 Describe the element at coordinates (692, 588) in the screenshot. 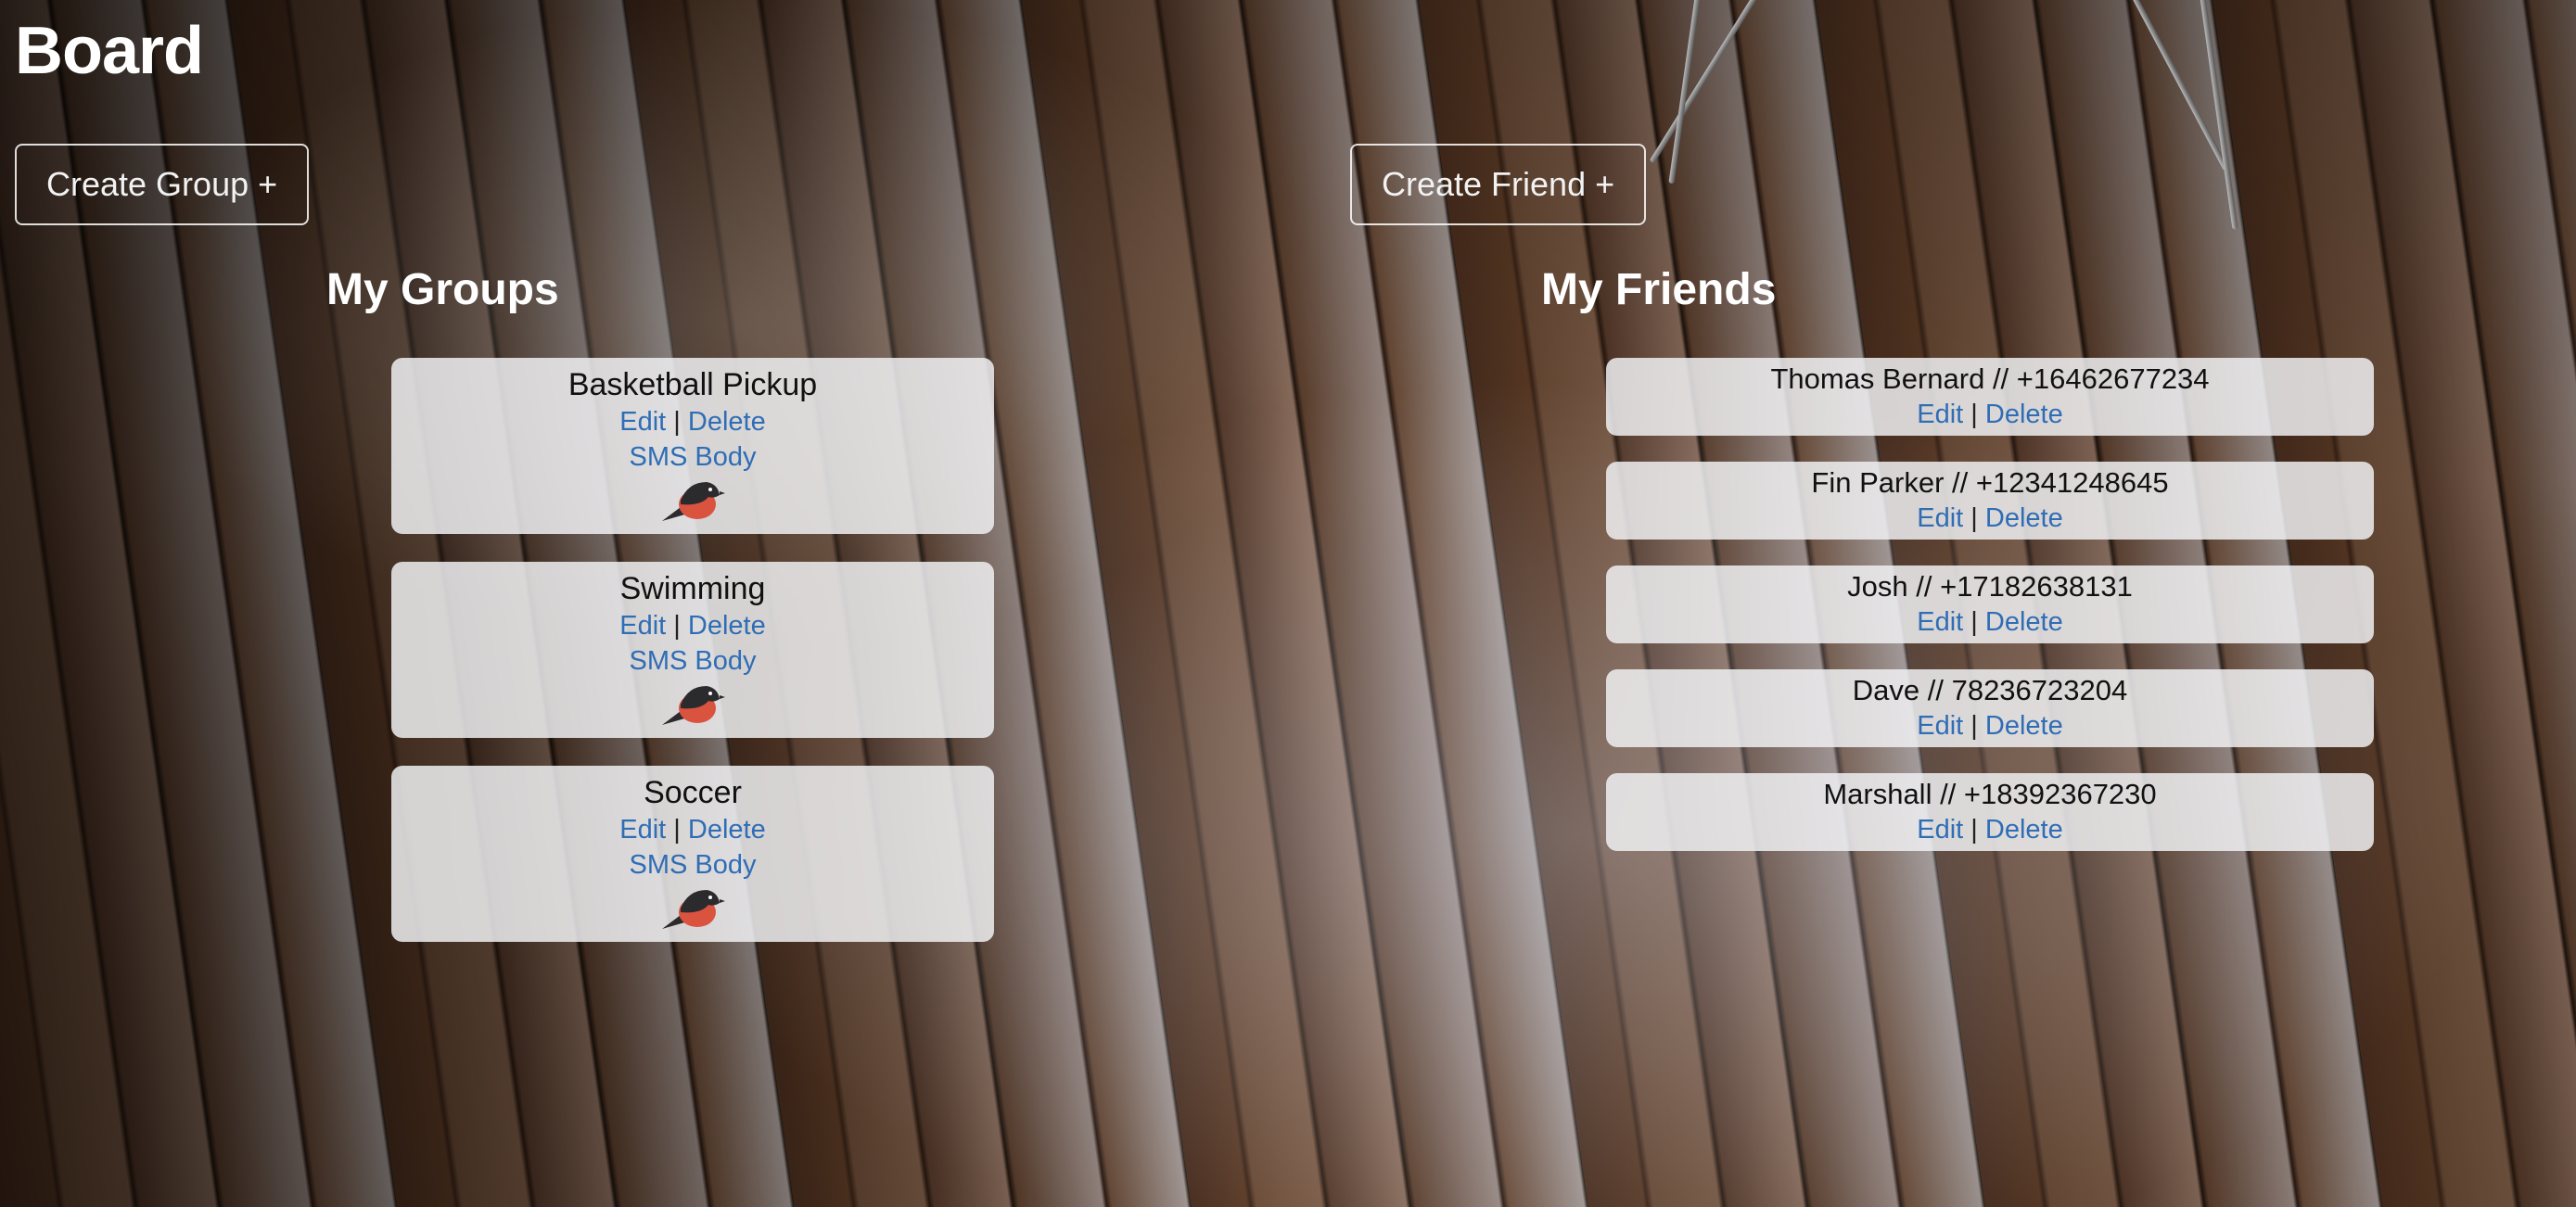

I see `group-name: Swimming` at that location.